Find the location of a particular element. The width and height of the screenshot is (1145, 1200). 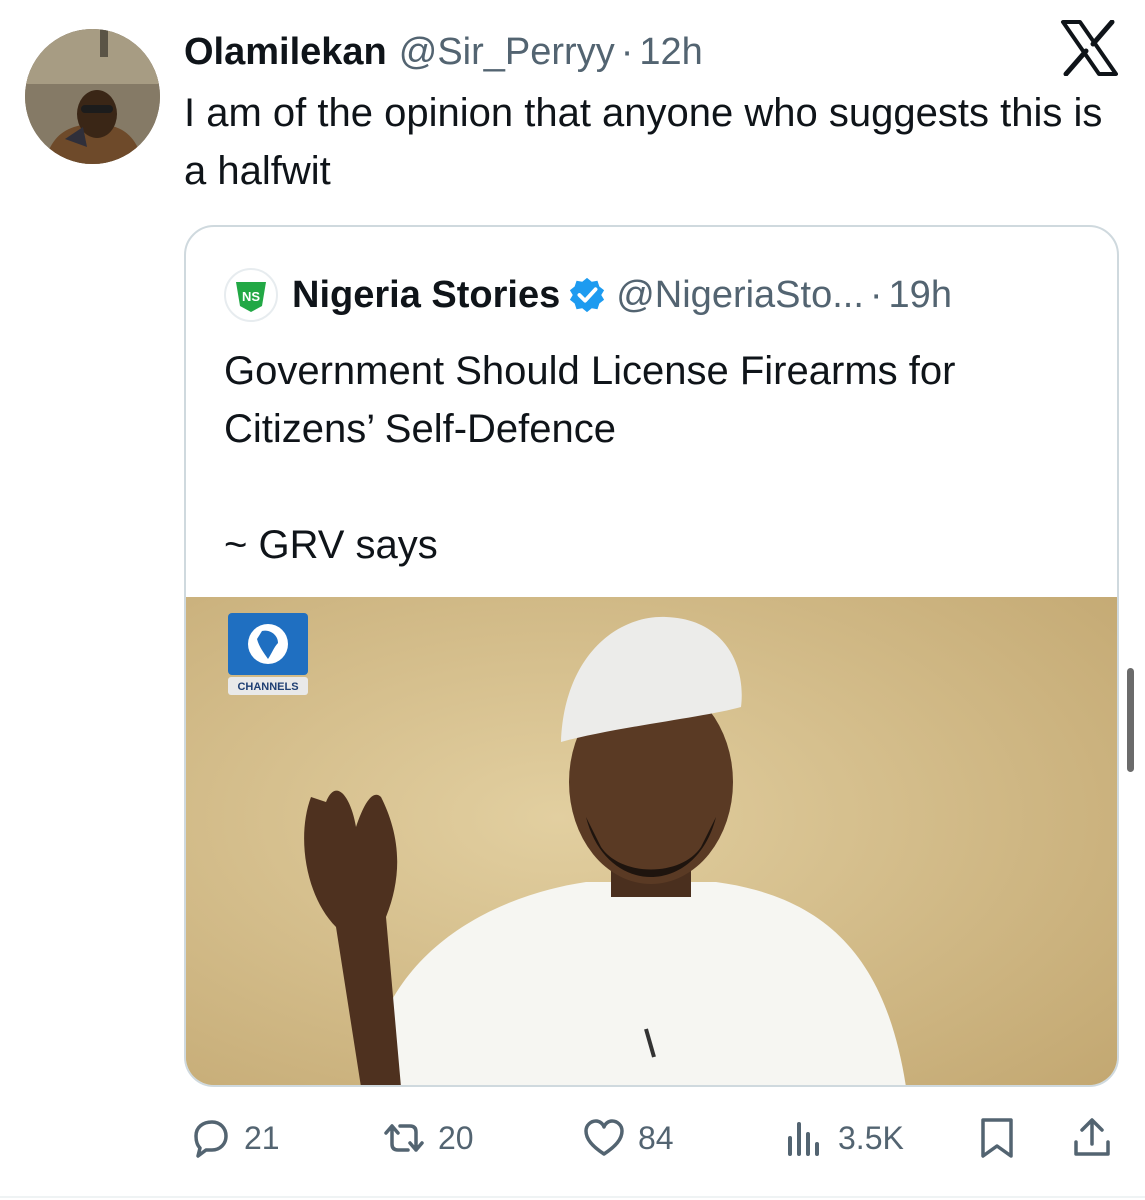

reply-count: 21 is located at coordinates (262, 1137).